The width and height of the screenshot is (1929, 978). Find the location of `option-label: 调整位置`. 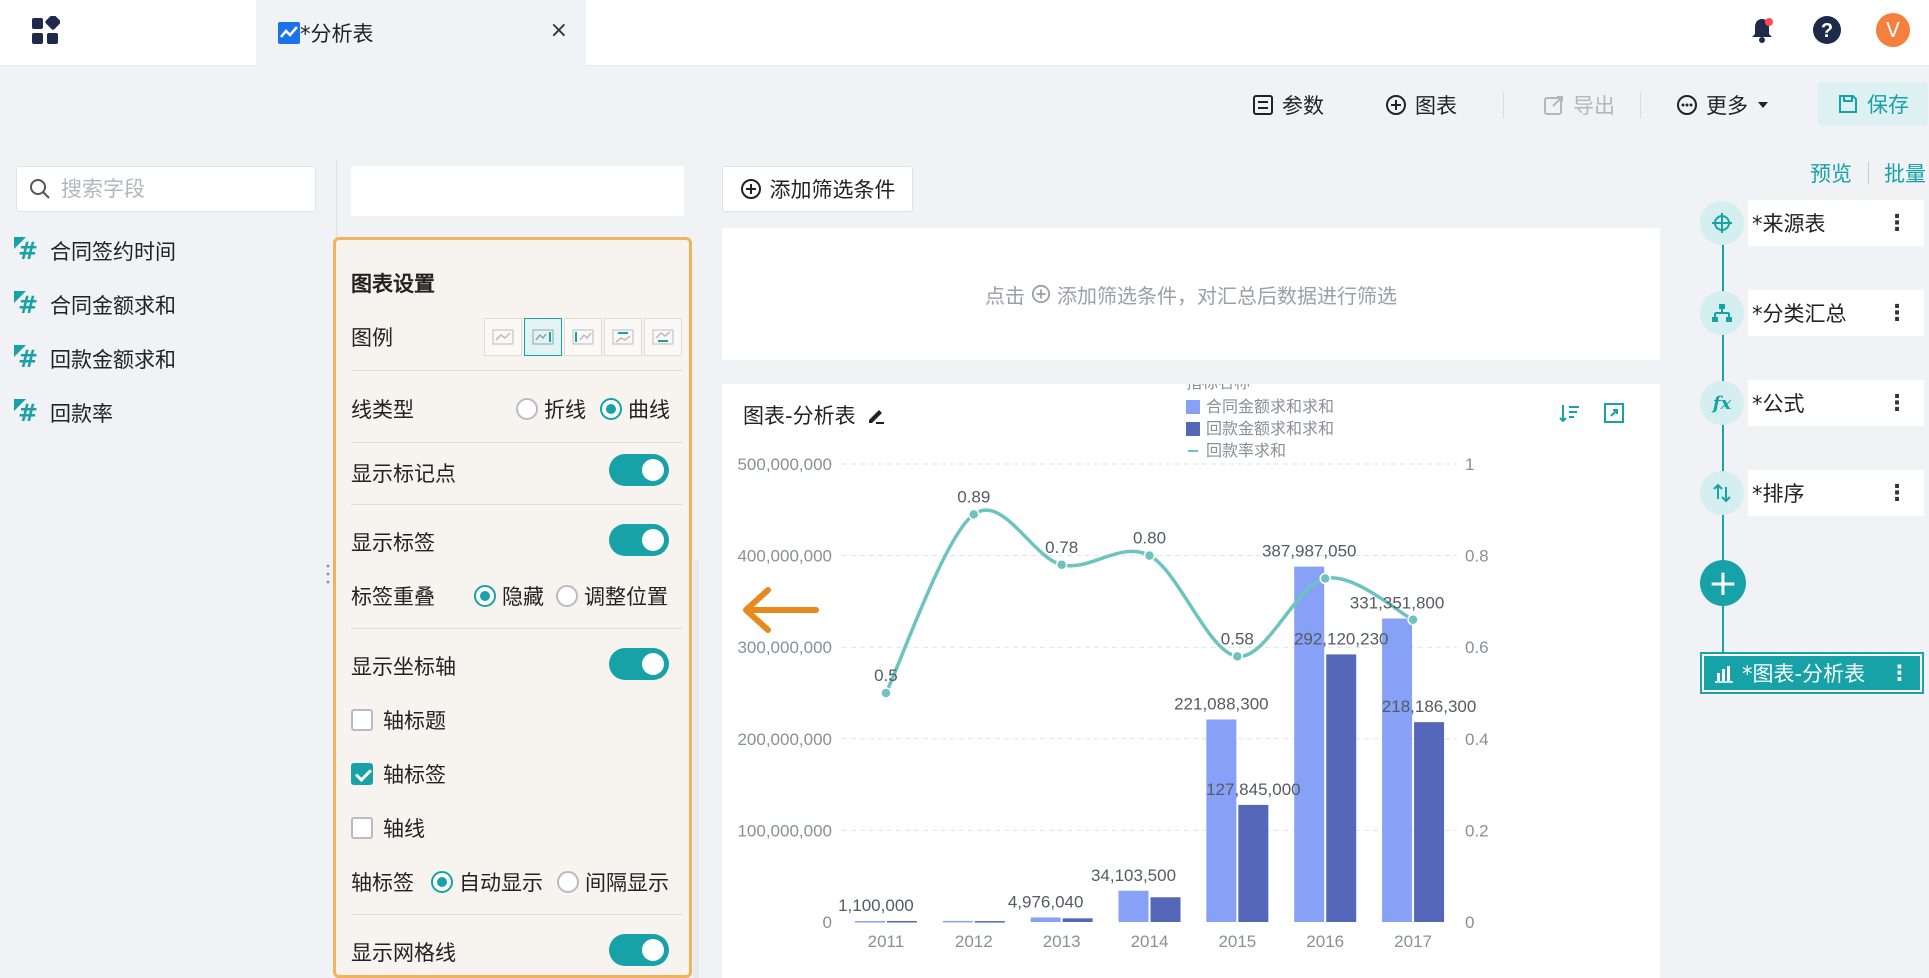

option-label: 调整位置 is located at coordinates (626, 597).